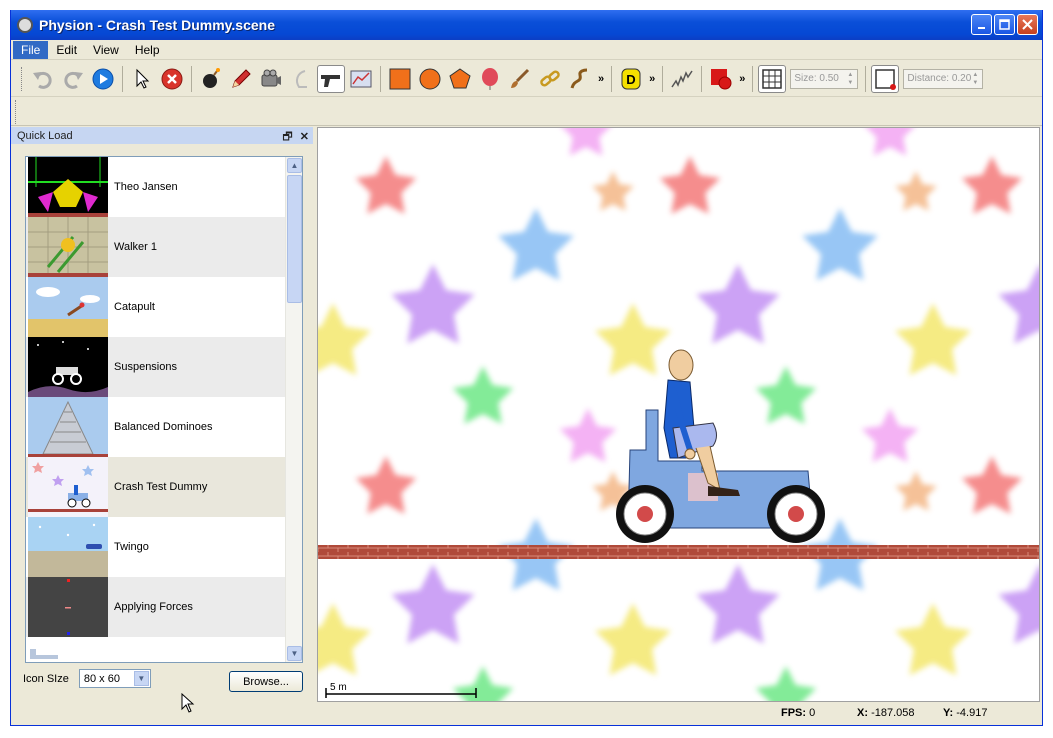 Image resolution: width=1053 pixels, height=738 pixels. I want to click on rope-tool-button, so click(580, 79).